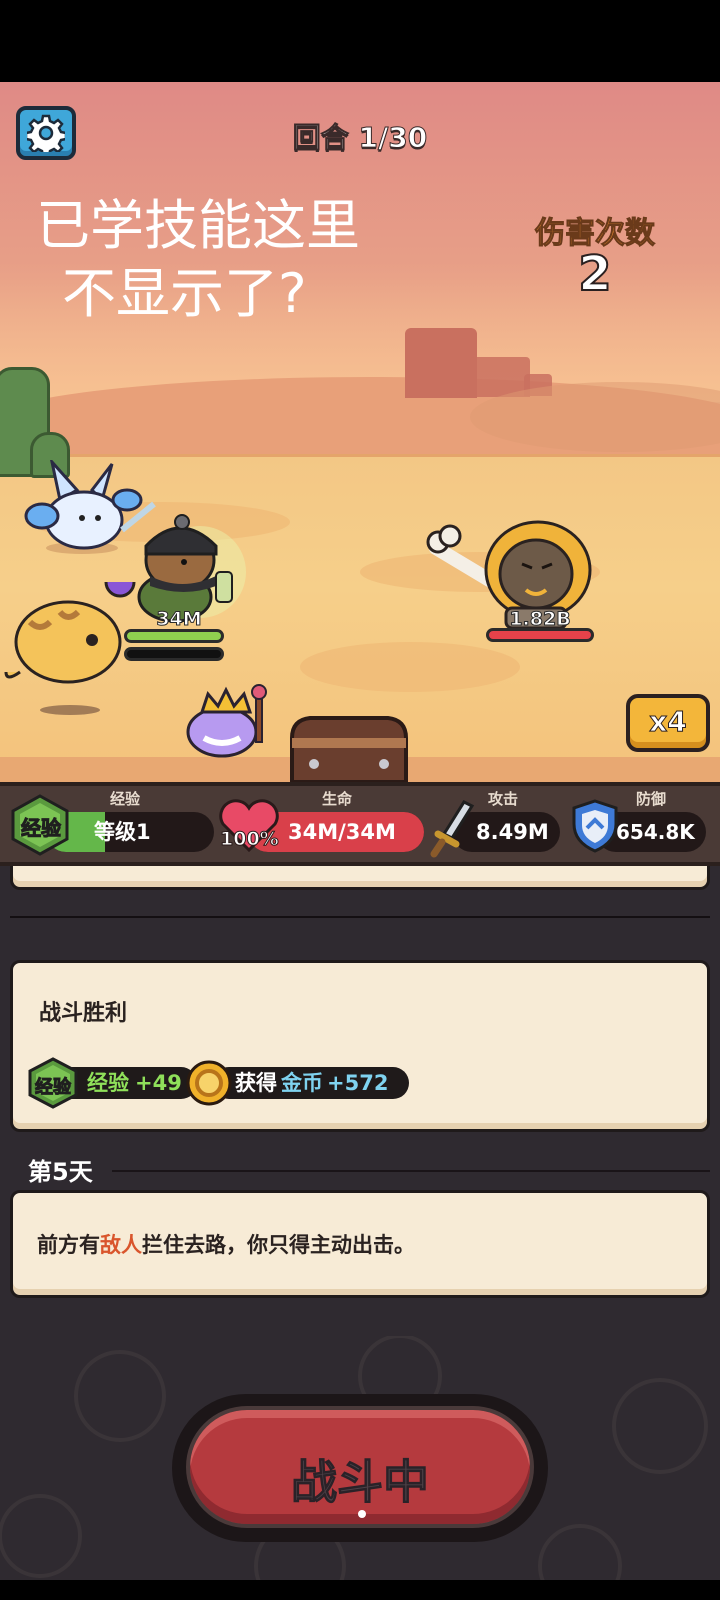  I want to click on gold-reward-chip: 获得 金币 +572, so click(311, 1083).